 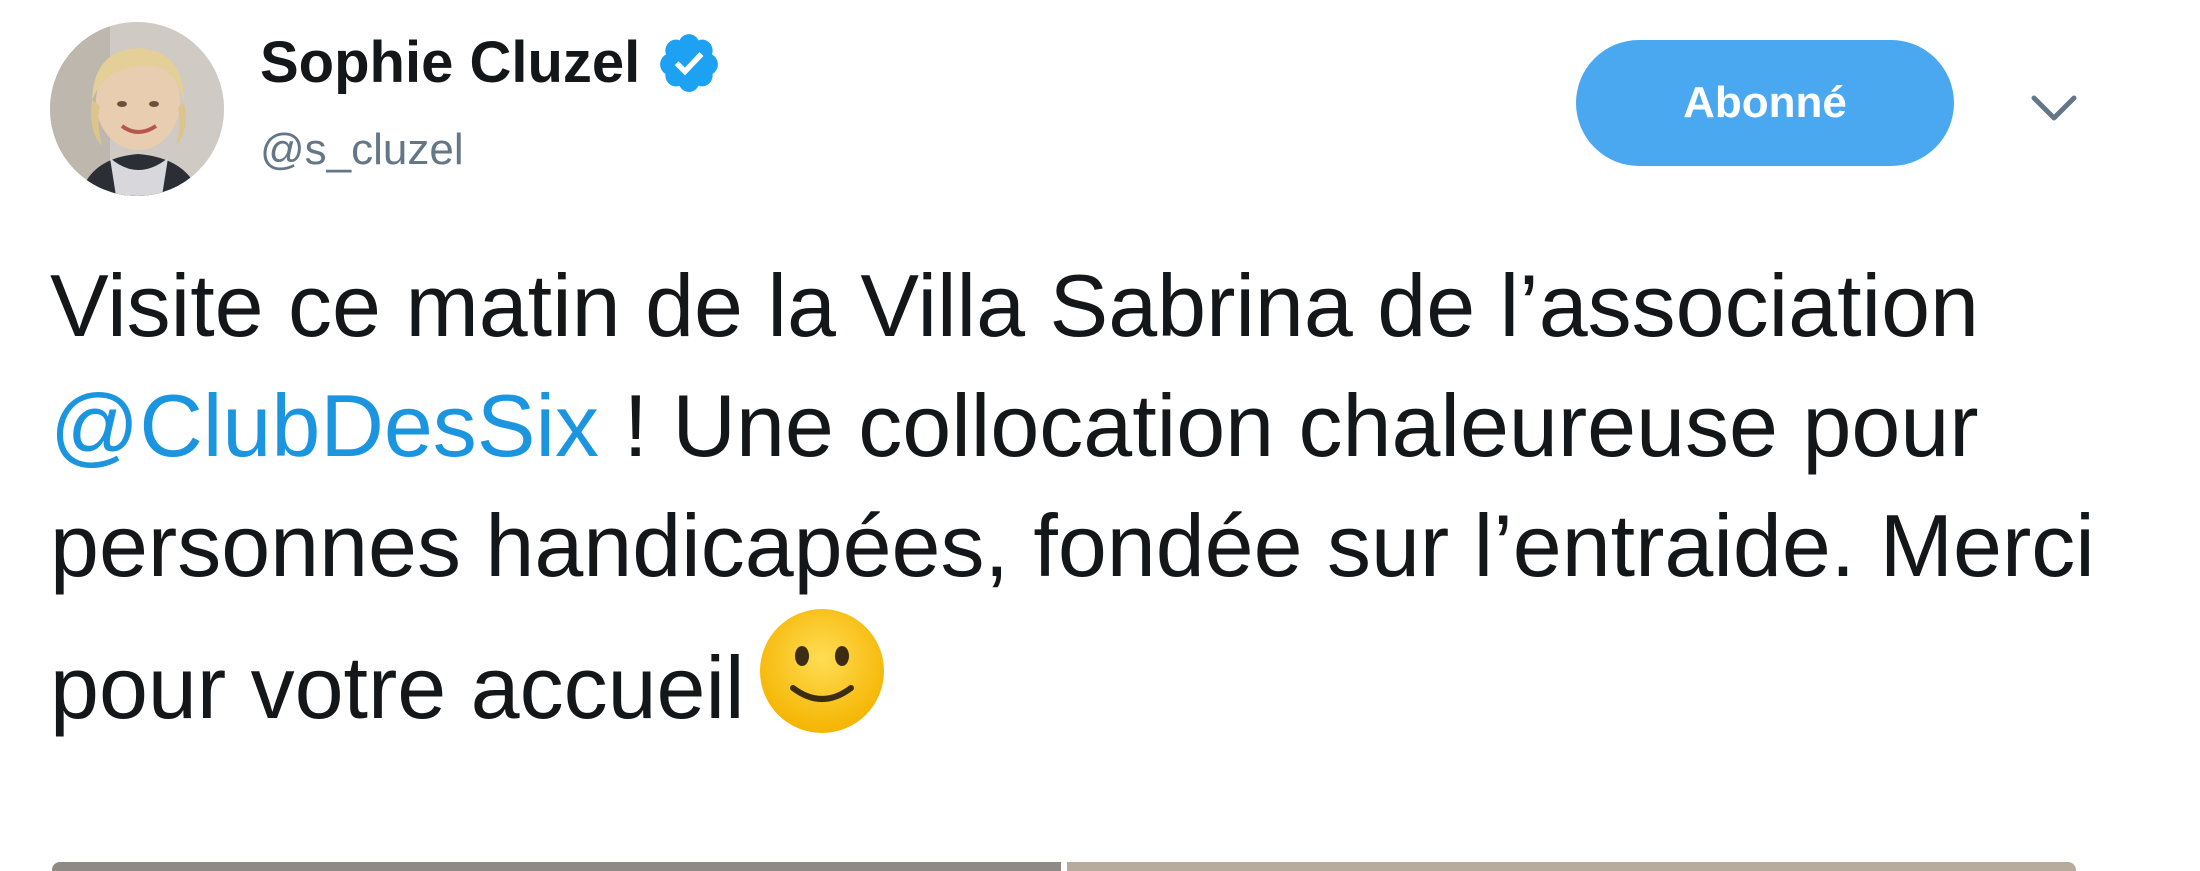 I want to click on following-button: Abonné, so click(x=1765, y=103).